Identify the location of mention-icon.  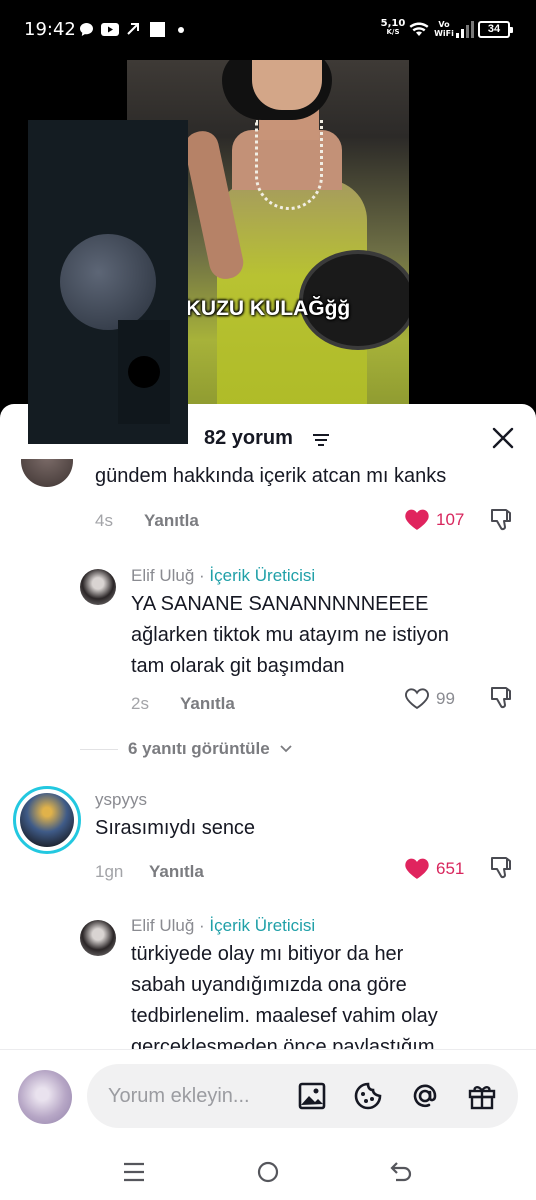
(425, 1096).